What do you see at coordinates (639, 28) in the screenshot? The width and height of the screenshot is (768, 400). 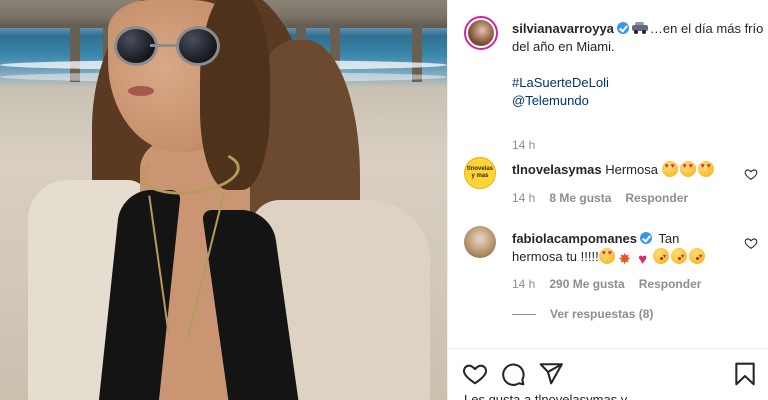 I see `car-emoji-icon` at bounding box center [639, 28].